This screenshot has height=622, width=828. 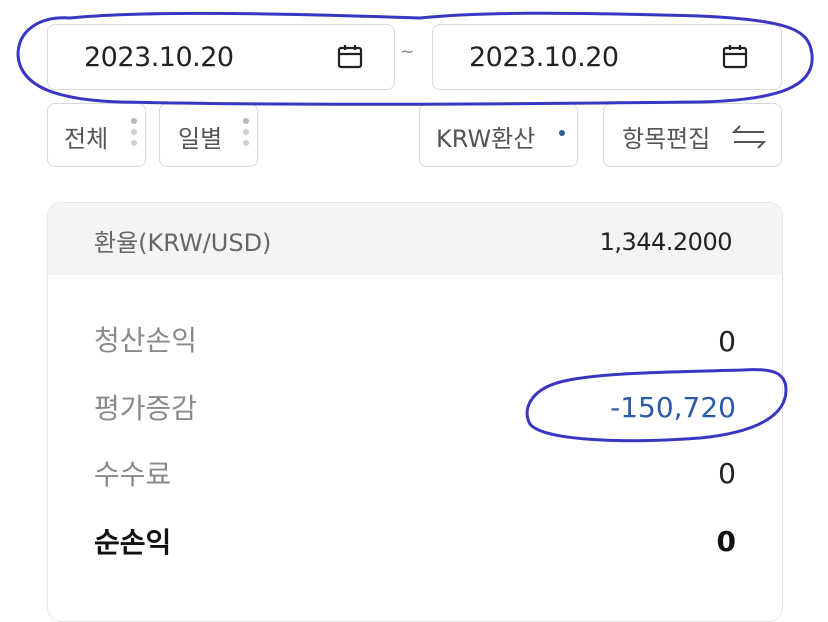 I want to click on end-date-field: 2023.10.20, so click(x=607, y=57).